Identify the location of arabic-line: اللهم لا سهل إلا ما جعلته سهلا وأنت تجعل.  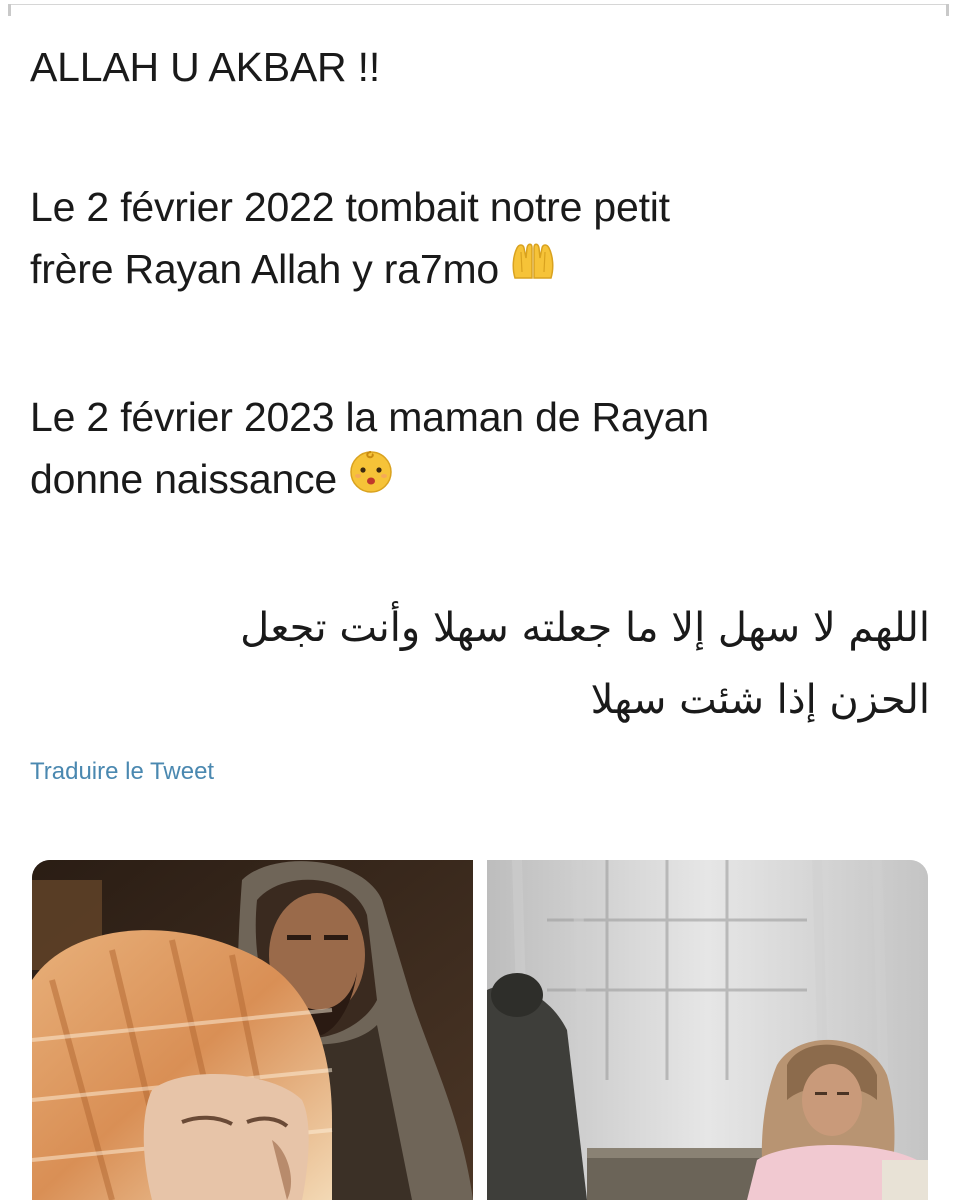
(585, 628).